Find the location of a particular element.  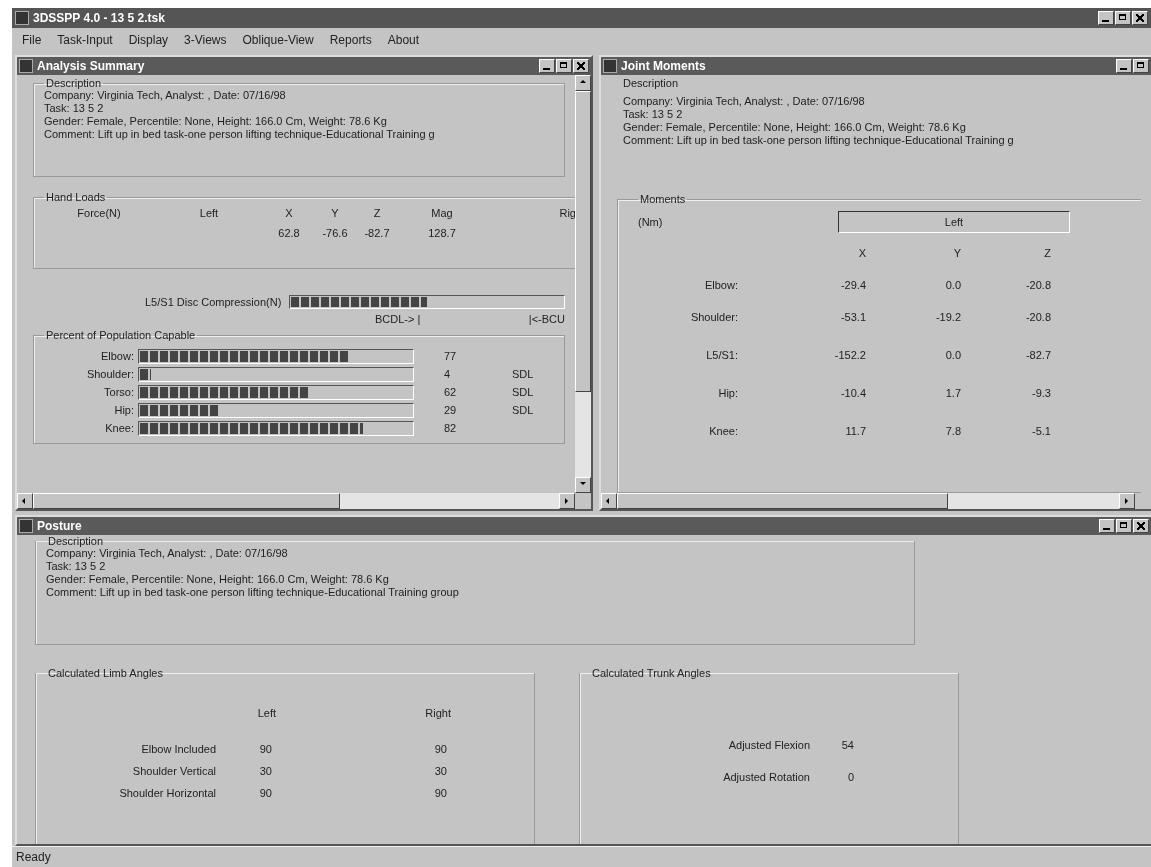

table-cell-text: -76.6 is located at coordinates (335, 233).